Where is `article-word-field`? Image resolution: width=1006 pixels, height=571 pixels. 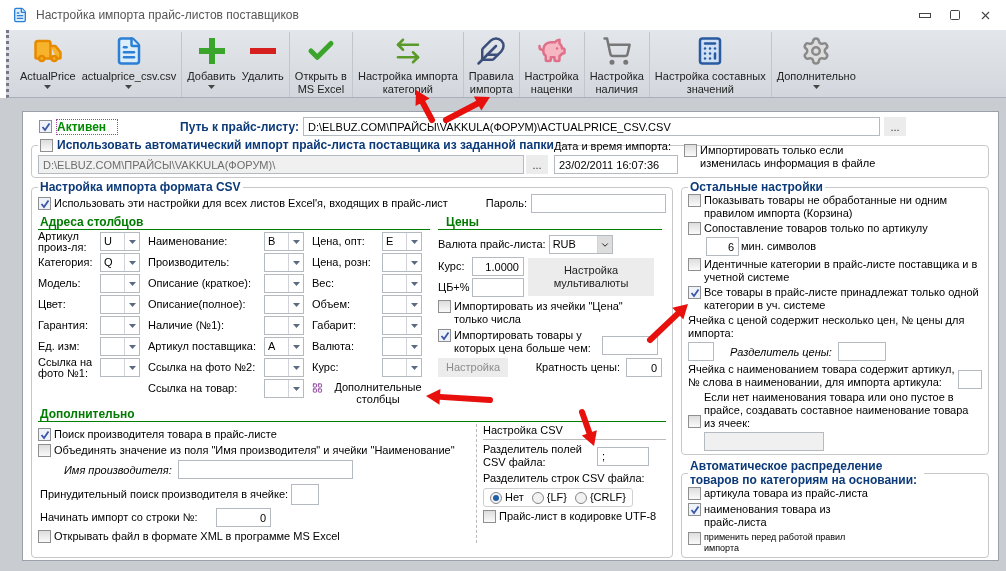
article-word-field is located at coordinates (970, 379).